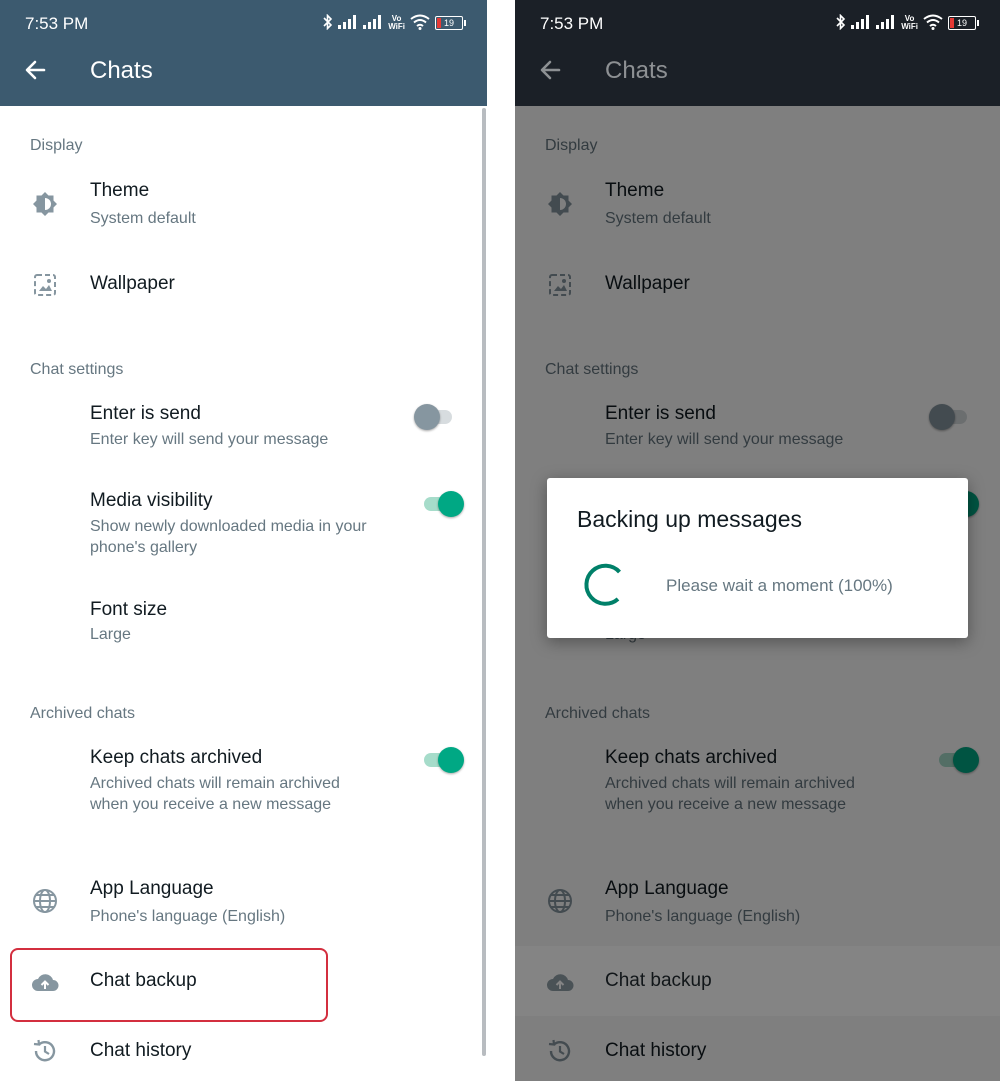 Image resolution: width=1000 pixels, height=1081 pixels. I want to click on scrollbar, so click(484, 582).